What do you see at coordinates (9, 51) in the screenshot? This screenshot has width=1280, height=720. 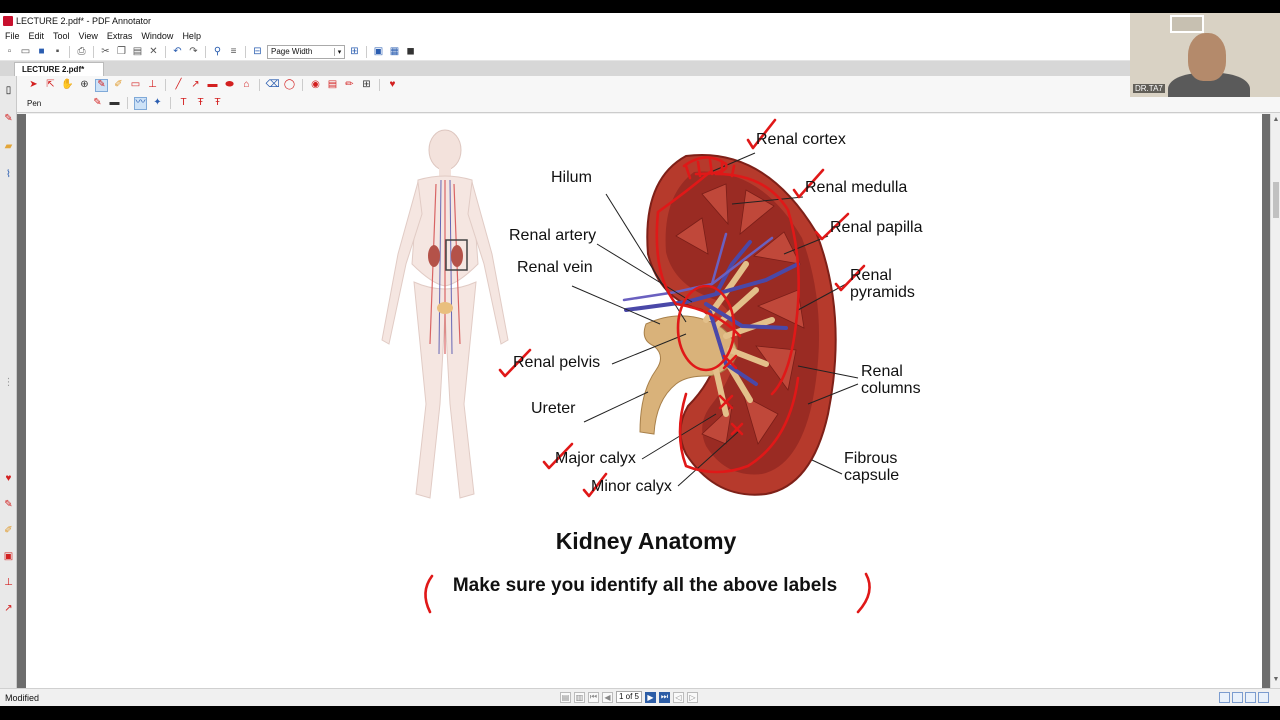 I see `new-document-icon: ▫` at bounding box center [9, 51].